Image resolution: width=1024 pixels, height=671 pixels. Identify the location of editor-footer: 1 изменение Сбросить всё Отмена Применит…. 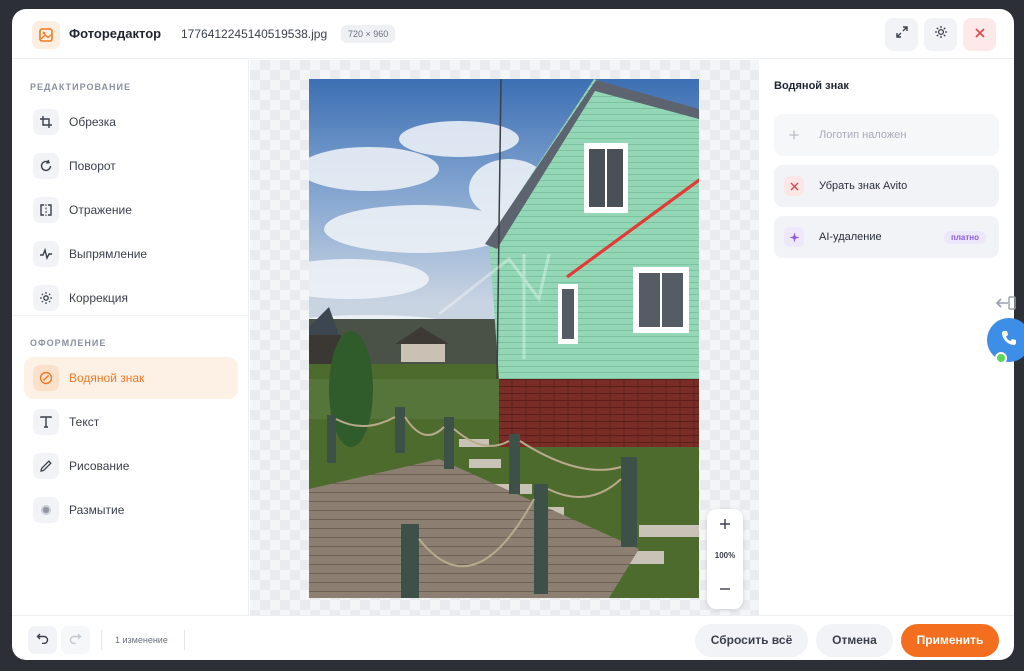
(513, 637).